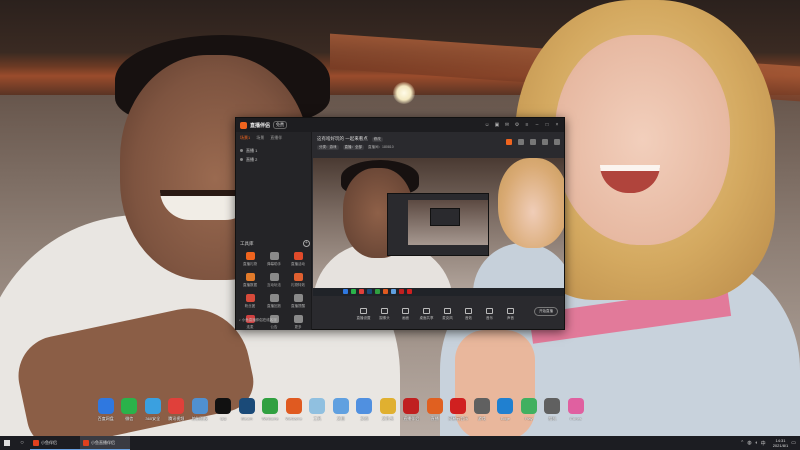  Describe the element at coordinates (250, 280) in the screenshot. I see `tool-data: 直播数据` at that location.